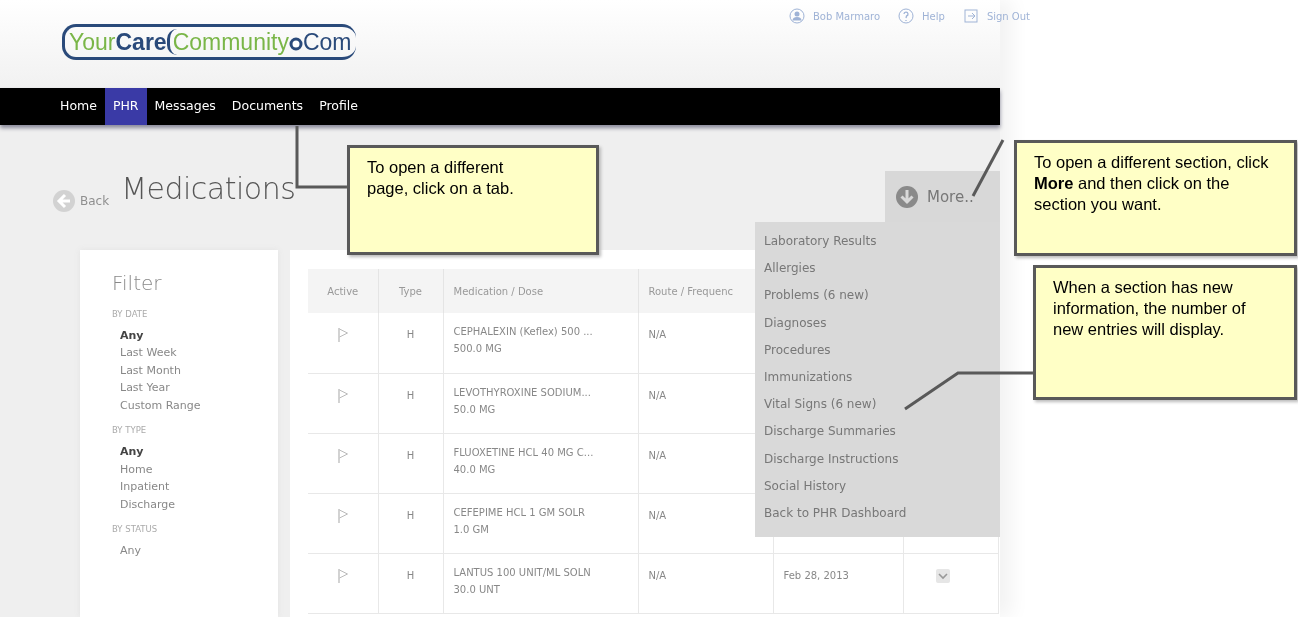 This screenshot has width=1298, height=617. I want to click on filter-heading: BY DATE, so click(130, 314).